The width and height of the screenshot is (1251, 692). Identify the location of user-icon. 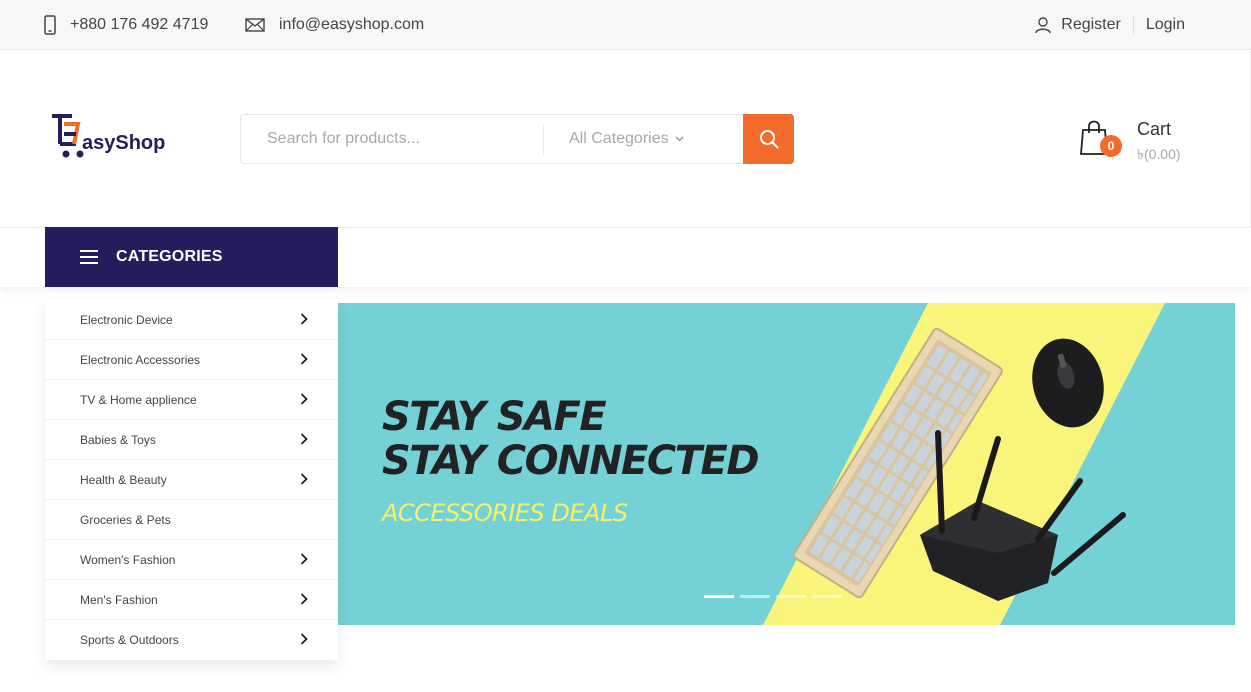
(1043, 24).